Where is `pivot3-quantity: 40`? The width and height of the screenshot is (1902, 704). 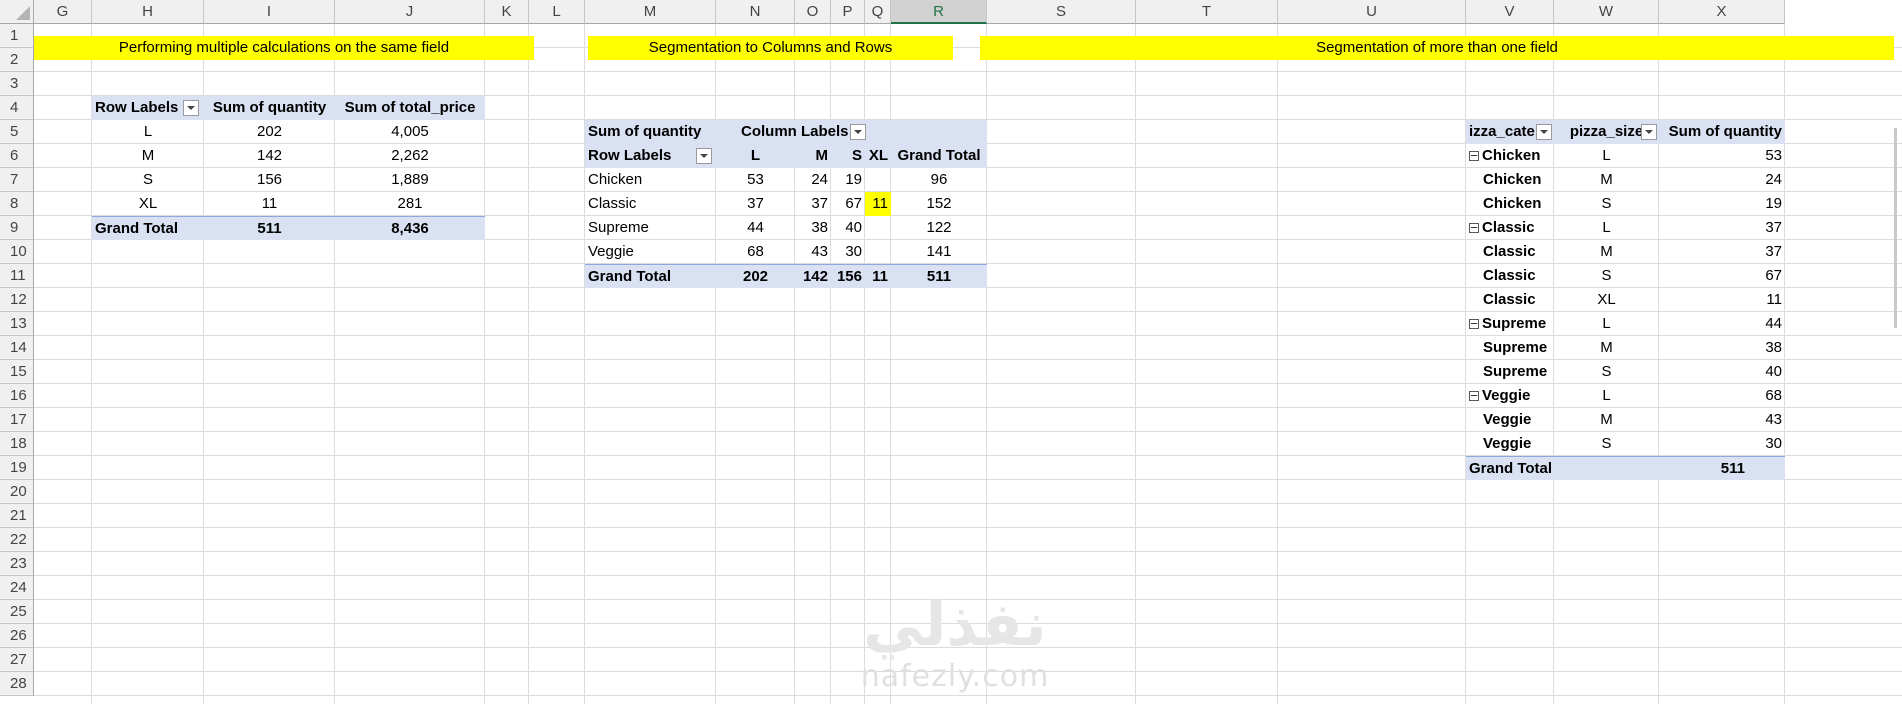 pivot3-quantity: 40 is located at coordinates (1722, 372).